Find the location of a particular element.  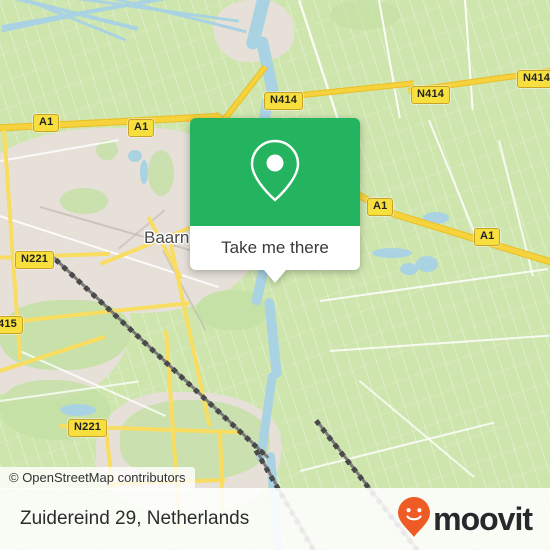

moovit-wordmark: moovit is located at coordinates (483, 518).